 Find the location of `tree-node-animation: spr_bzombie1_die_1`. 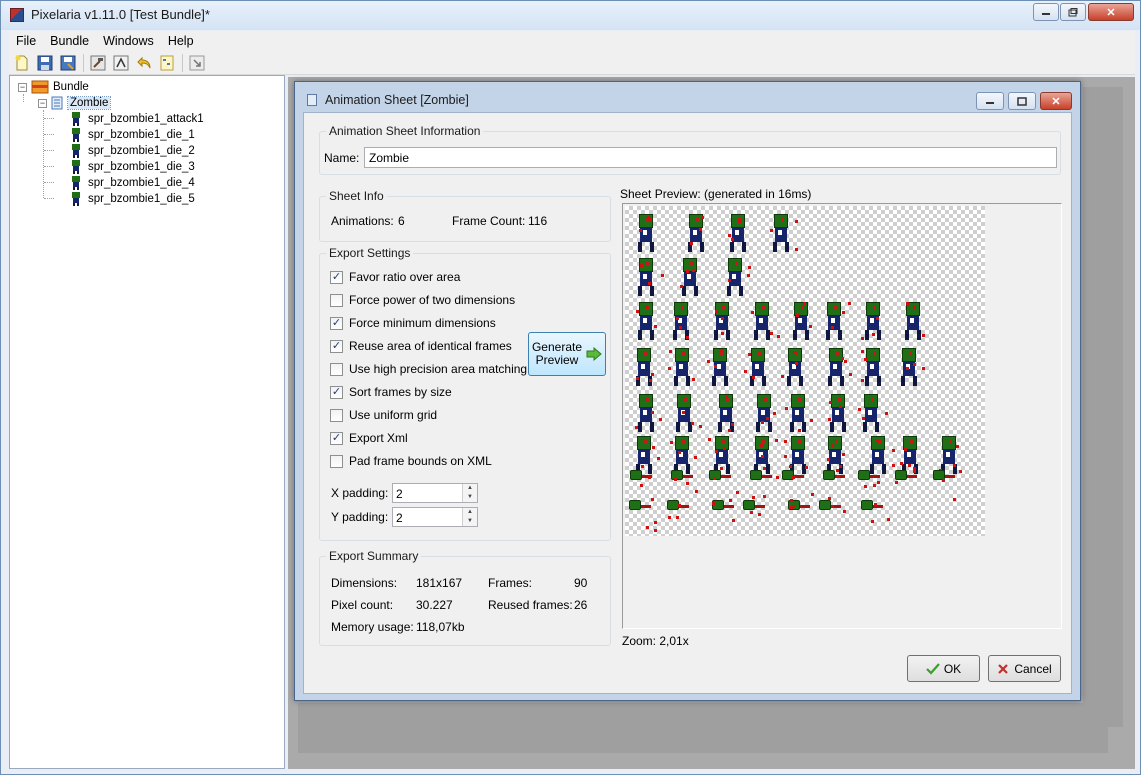

tree-node-animation: spr_bzombie1_die_1 is located at coordinates (132, 135).